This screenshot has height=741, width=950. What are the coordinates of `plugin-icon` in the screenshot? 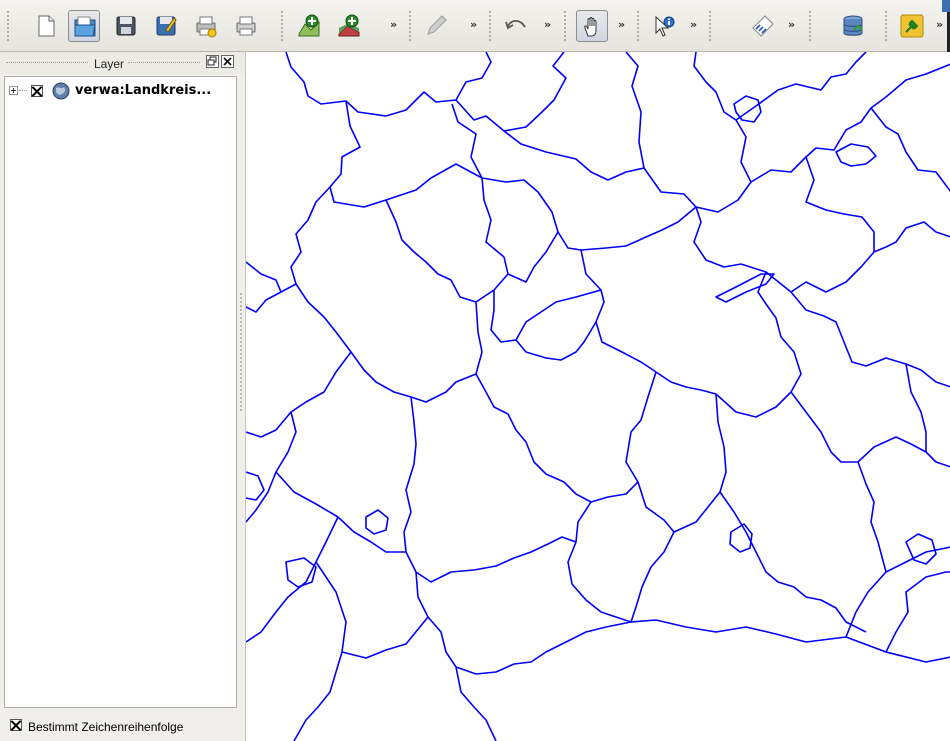 It's located at (912, 26).